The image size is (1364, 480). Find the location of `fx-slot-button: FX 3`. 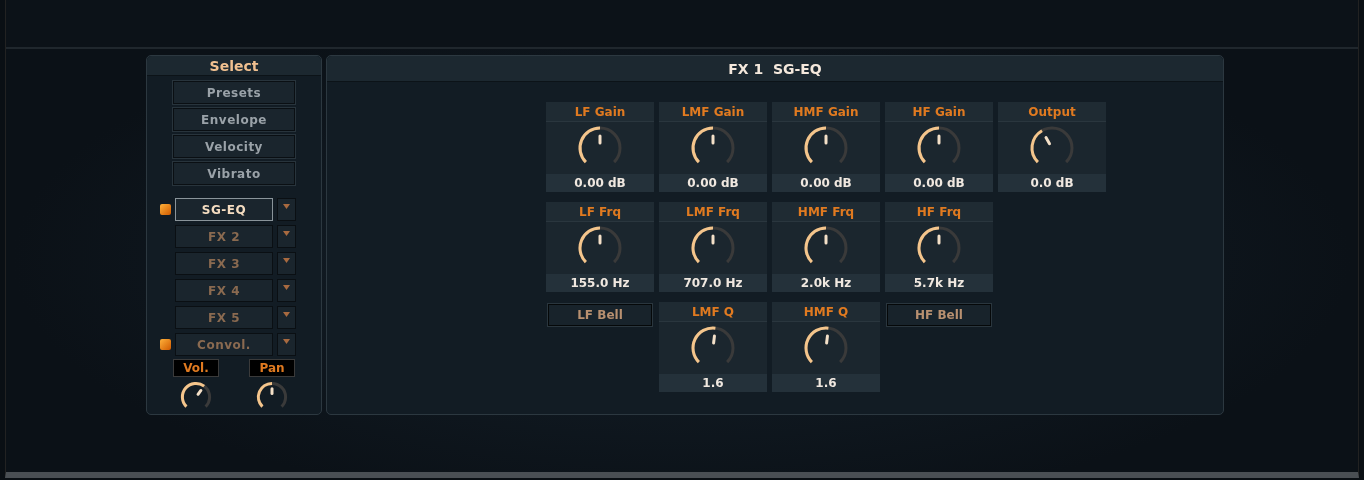

fx-slot-button: FX 3 is located at coordinates (224, 263).